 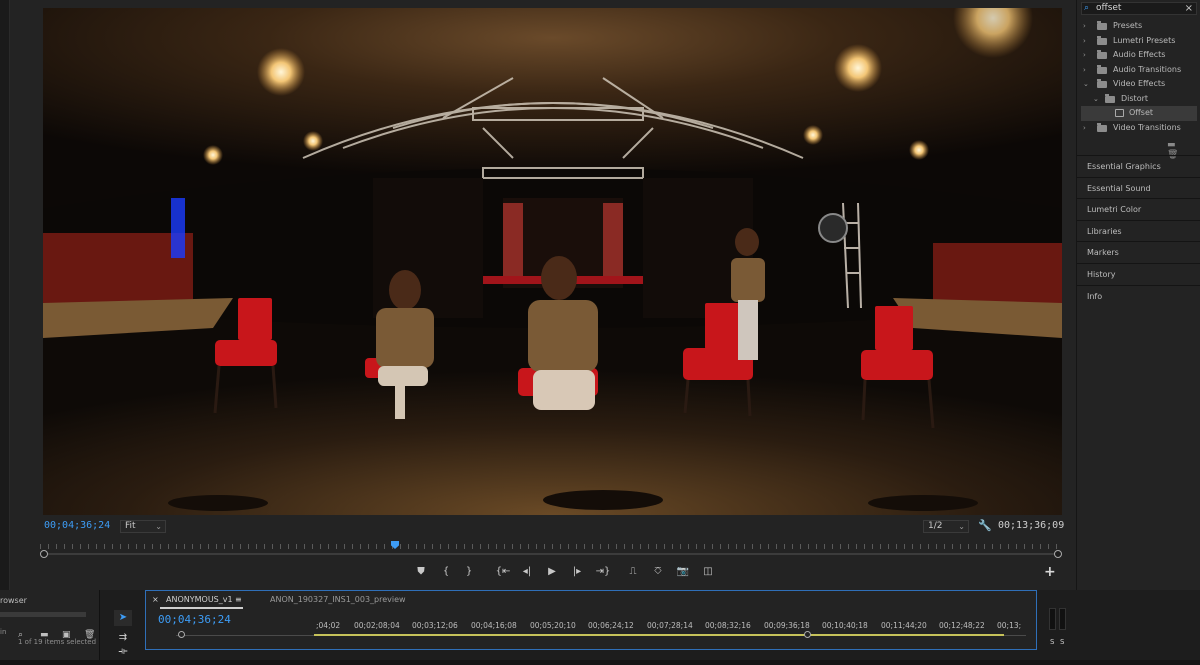 I want to click on ripple-edit-tool-icon: ⟛, so click(x=123, y=652).